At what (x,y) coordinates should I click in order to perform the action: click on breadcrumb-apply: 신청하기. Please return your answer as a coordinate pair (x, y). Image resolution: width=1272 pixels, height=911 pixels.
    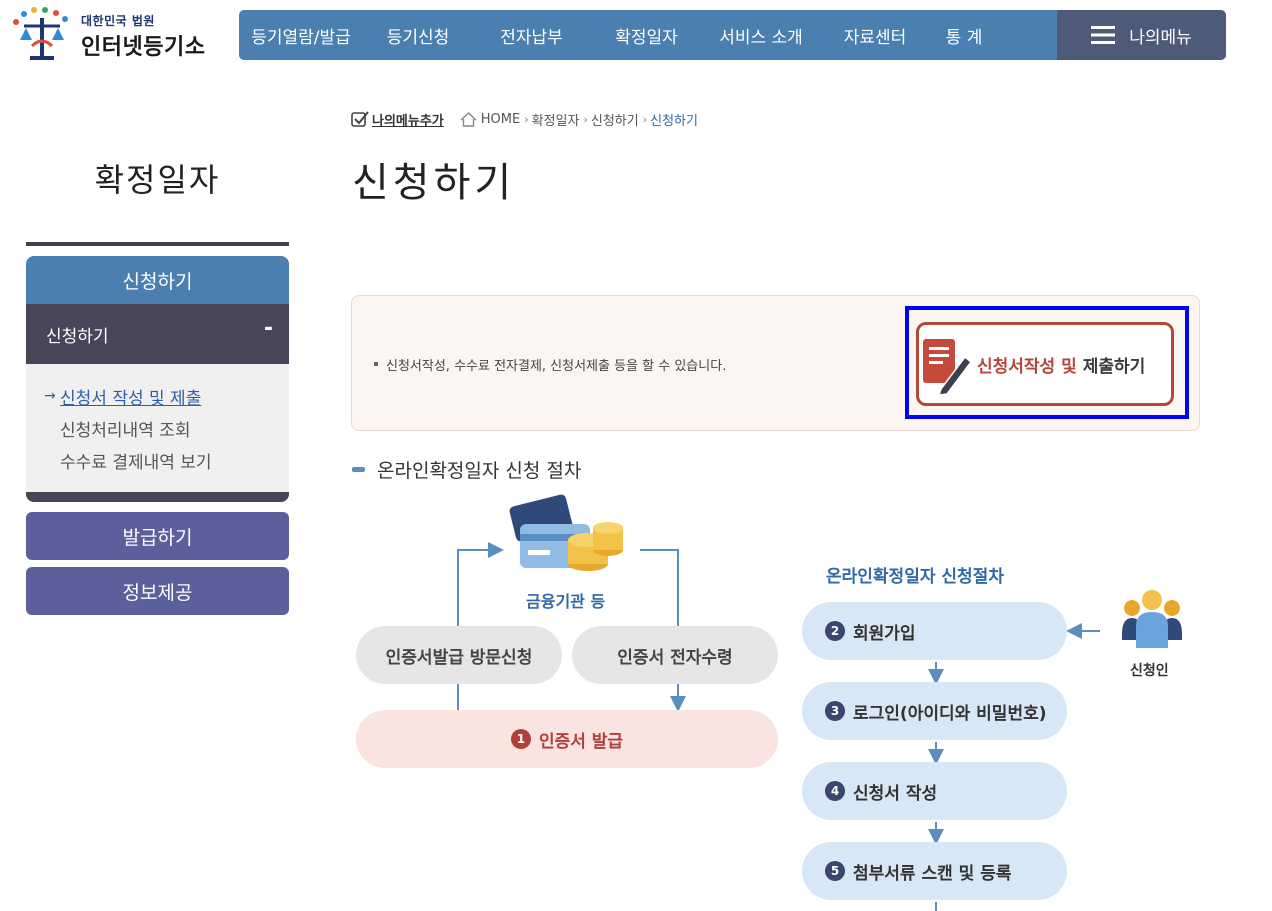
    Looking at the image, I should click on (615, 119).